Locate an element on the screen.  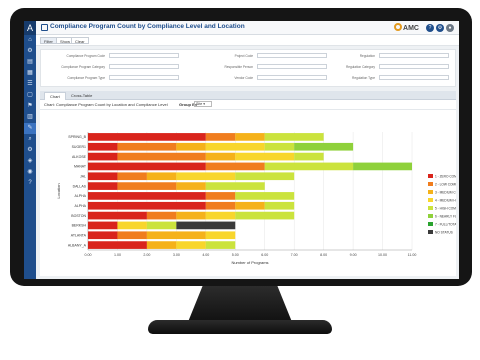
monitor-base is located at coordinates (240, 327).